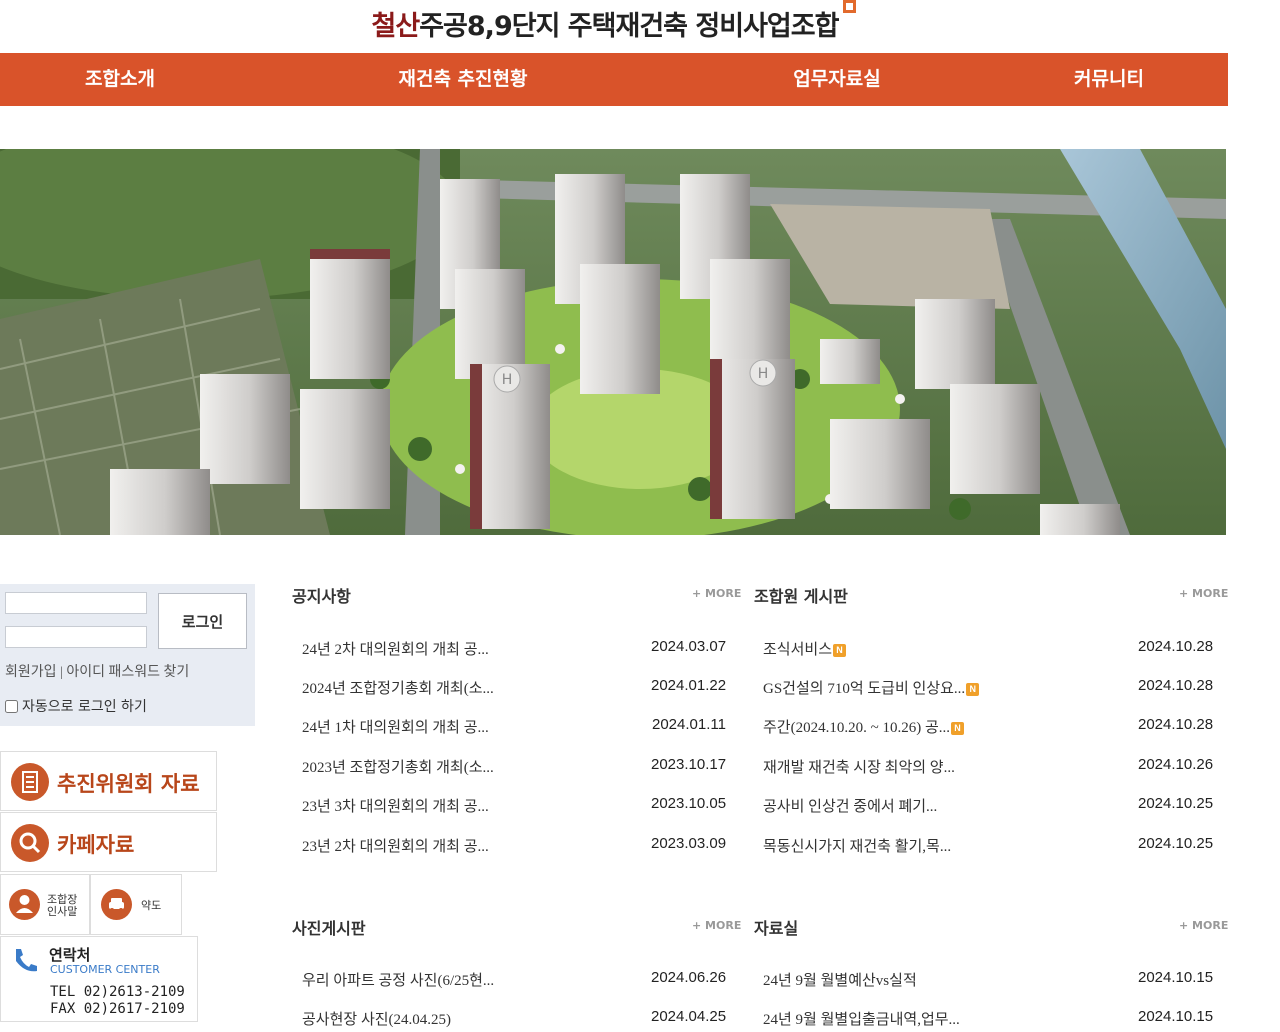 The height and width of the screenshot is (1032, 1280). Describe the element at coordinates (517, 689) in the screenshot. I see `notice-row: 2024년 조합정기총회 개최(소... 2024.01.22` at that location.